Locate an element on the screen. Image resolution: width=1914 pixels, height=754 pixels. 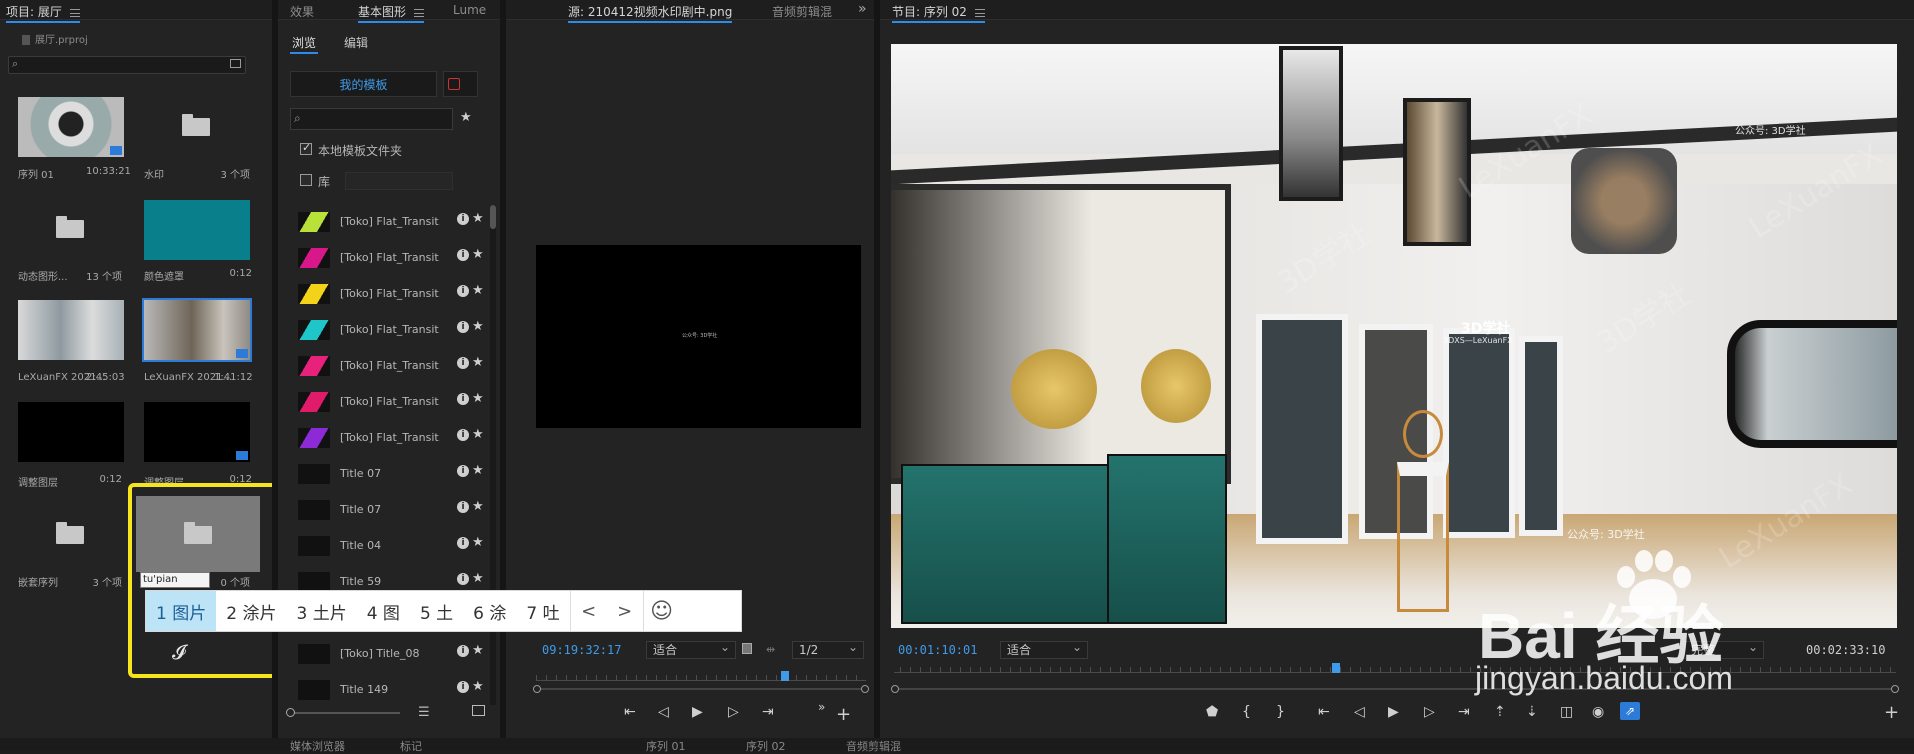
compare-view-icon: ◫ is located at coordinates (1566, 712).